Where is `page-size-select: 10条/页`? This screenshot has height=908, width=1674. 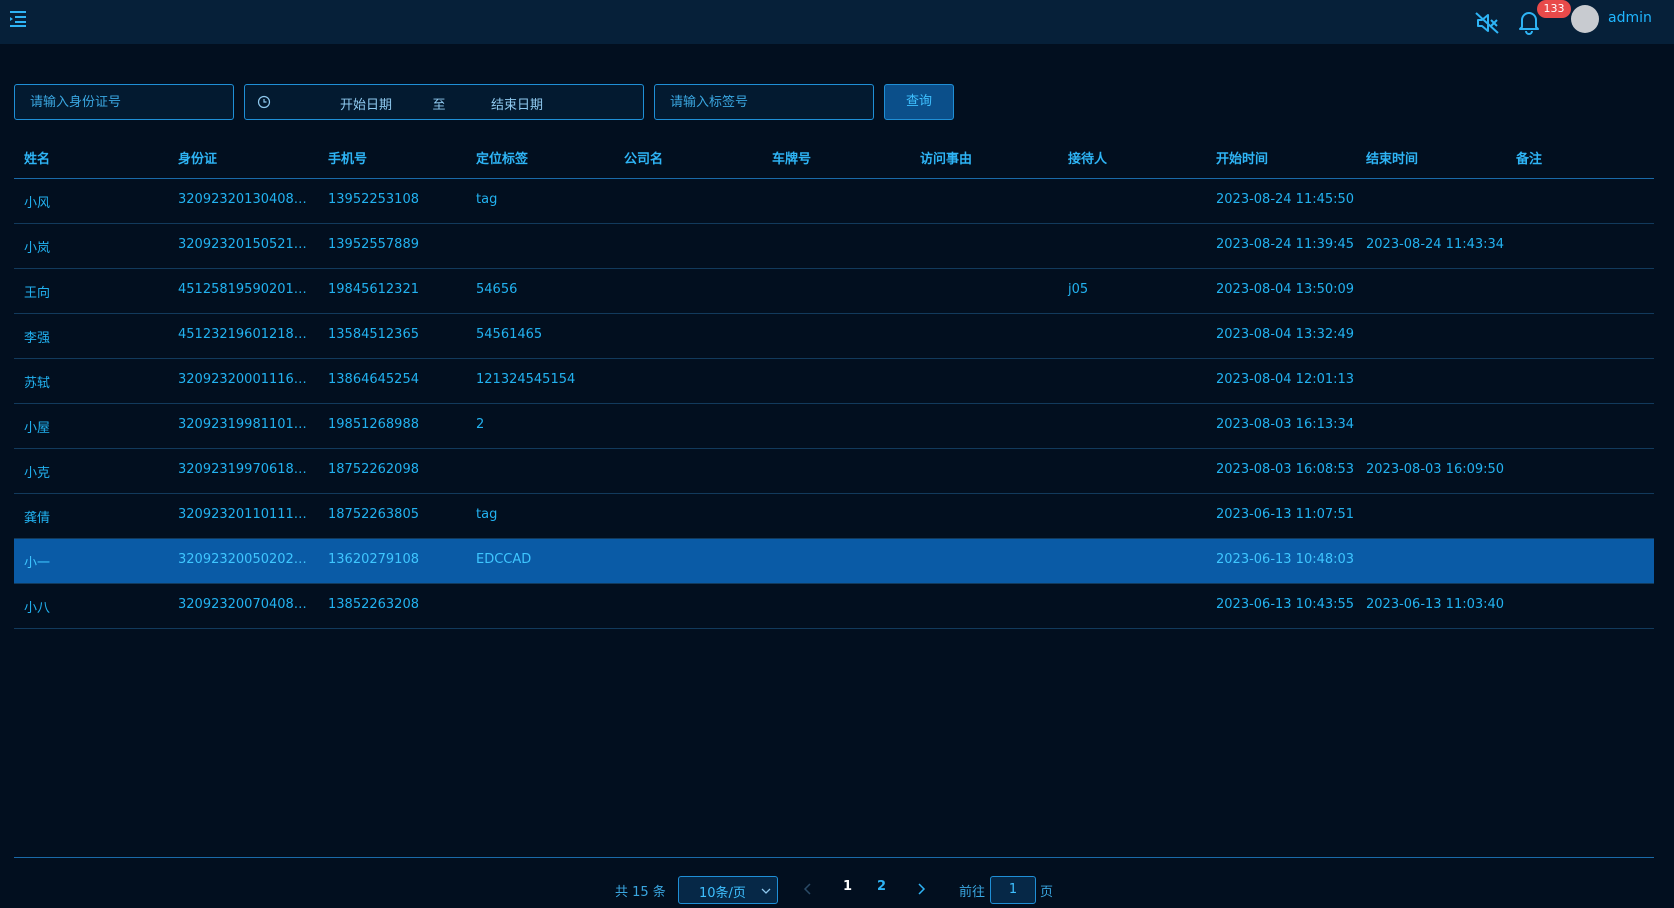 page-size-select: 10条/页 is located at coordinates (728, 890).